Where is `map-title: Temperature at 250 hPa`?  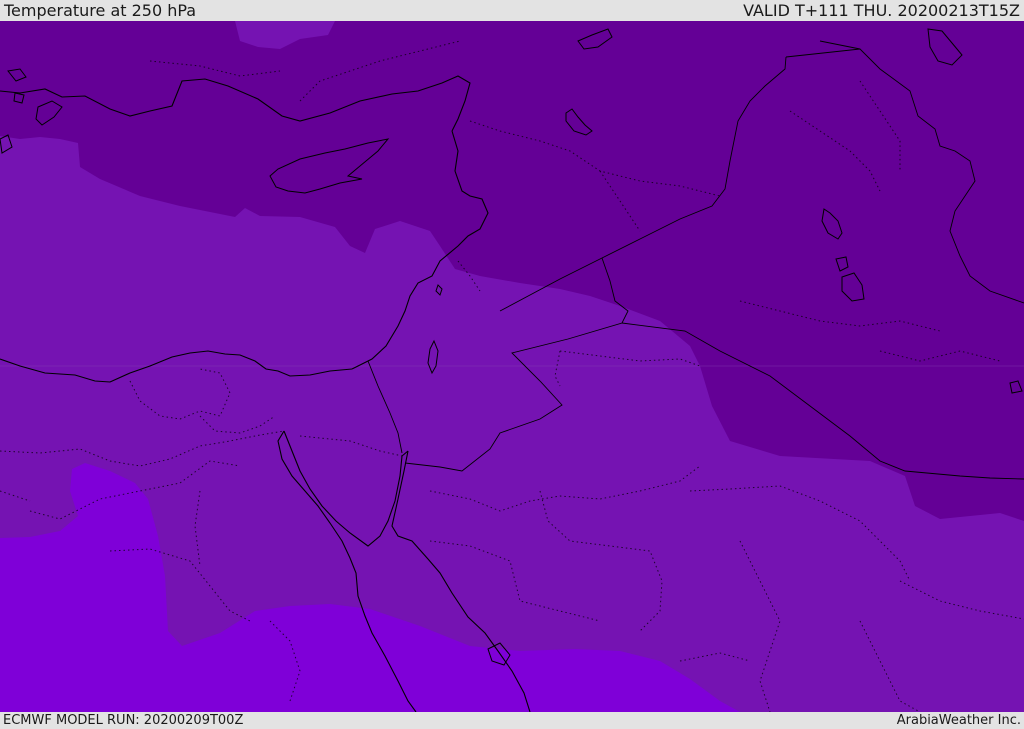 map-title: Temperature at 250 hPa is located at coordinates (100, 10).